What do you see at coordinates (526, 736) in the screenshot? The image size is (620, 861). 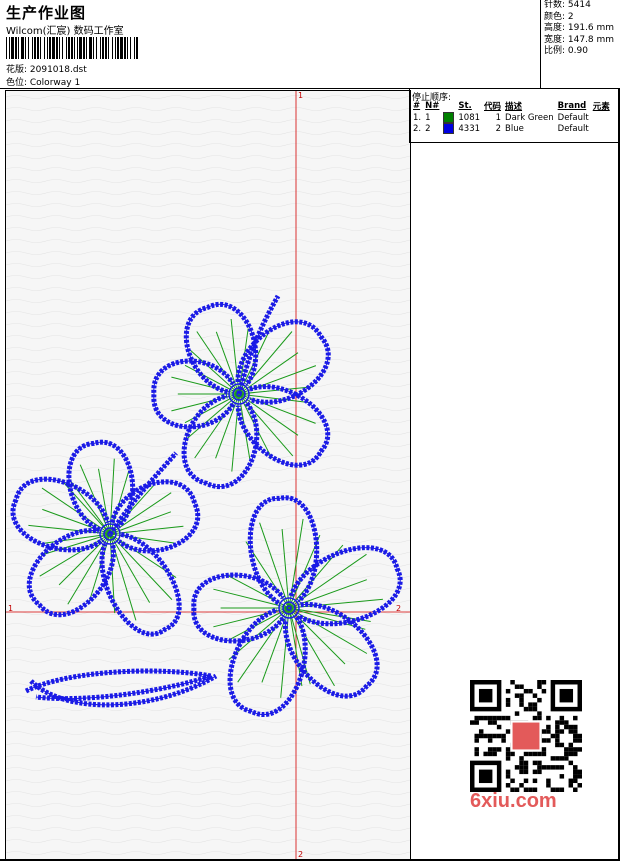 I see `qr-code` at bounding box center [526, 736].